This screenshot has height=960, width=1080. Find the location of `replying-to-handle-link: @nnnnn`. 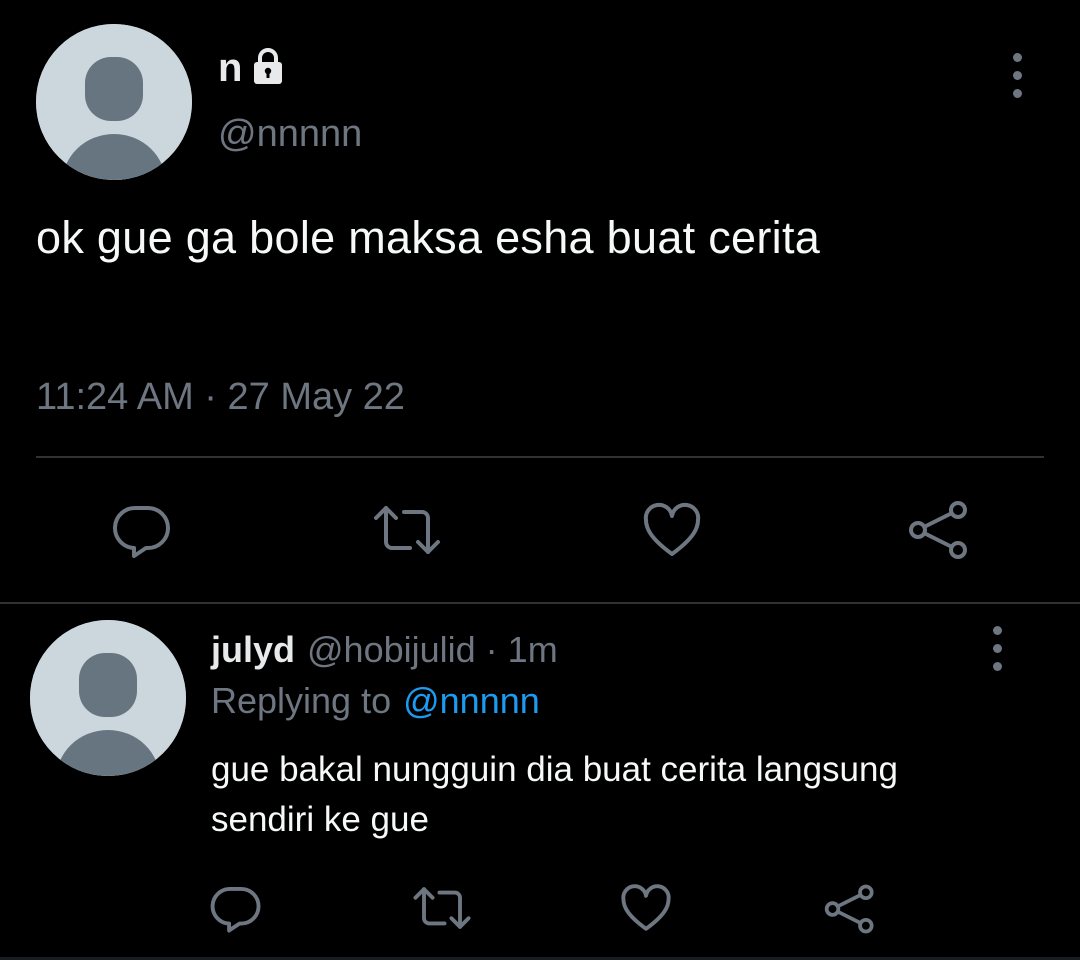

replying-to-handle-link: @nnnnn is located at coordinates (471, 701).